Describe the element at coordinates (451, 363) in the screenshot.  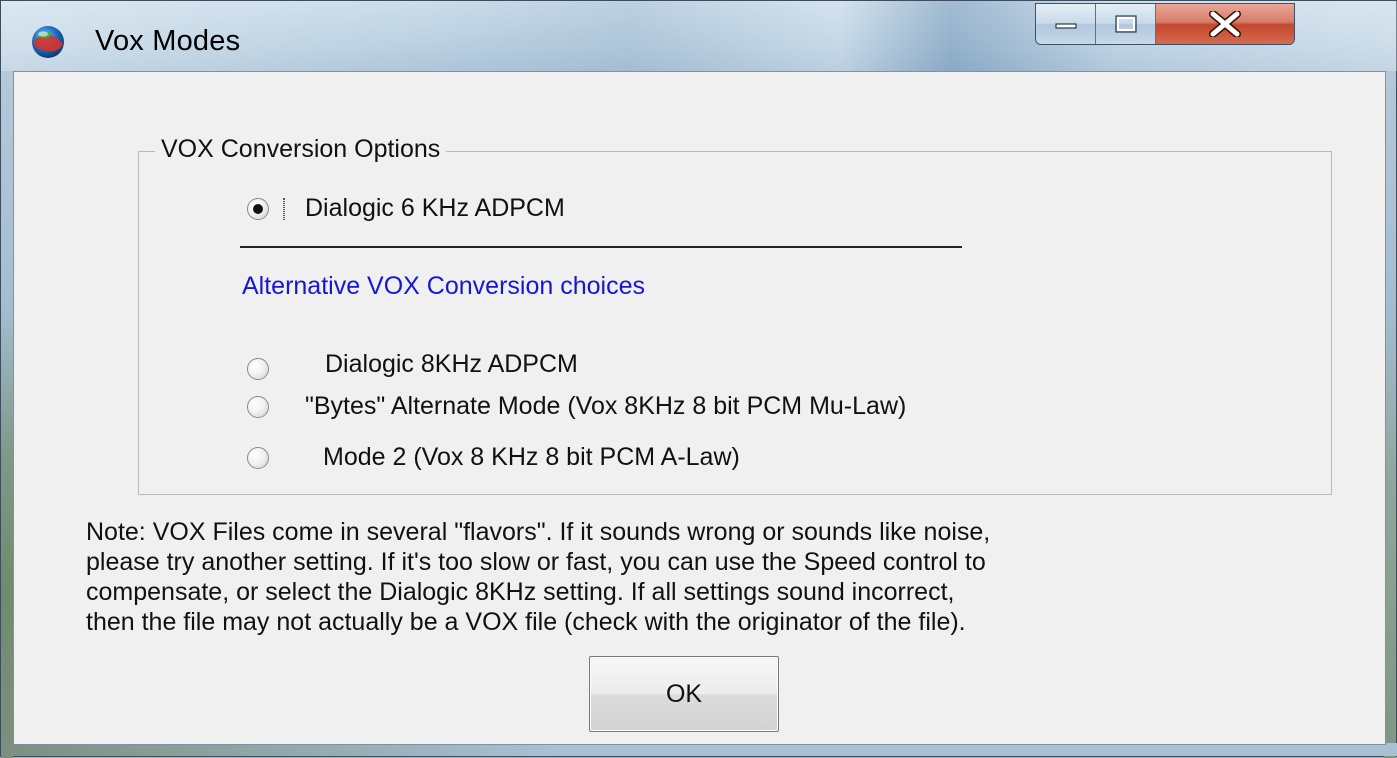
I see `radio-label-dialogic-8khz: Dialogic 8KHz ADPCM` at that location.